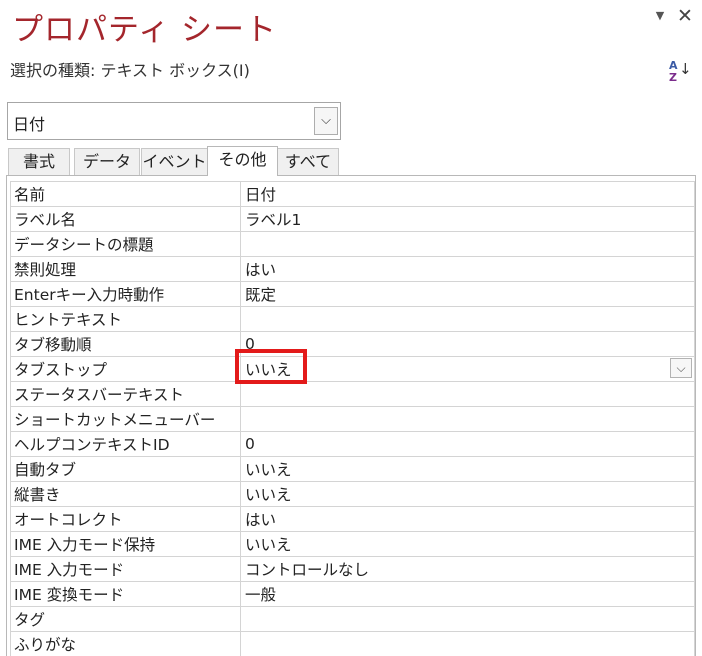 This screenshot has height=656, width=702. I want to click on property-row: IME 入力モード コントロールなし, so click(352, 569).